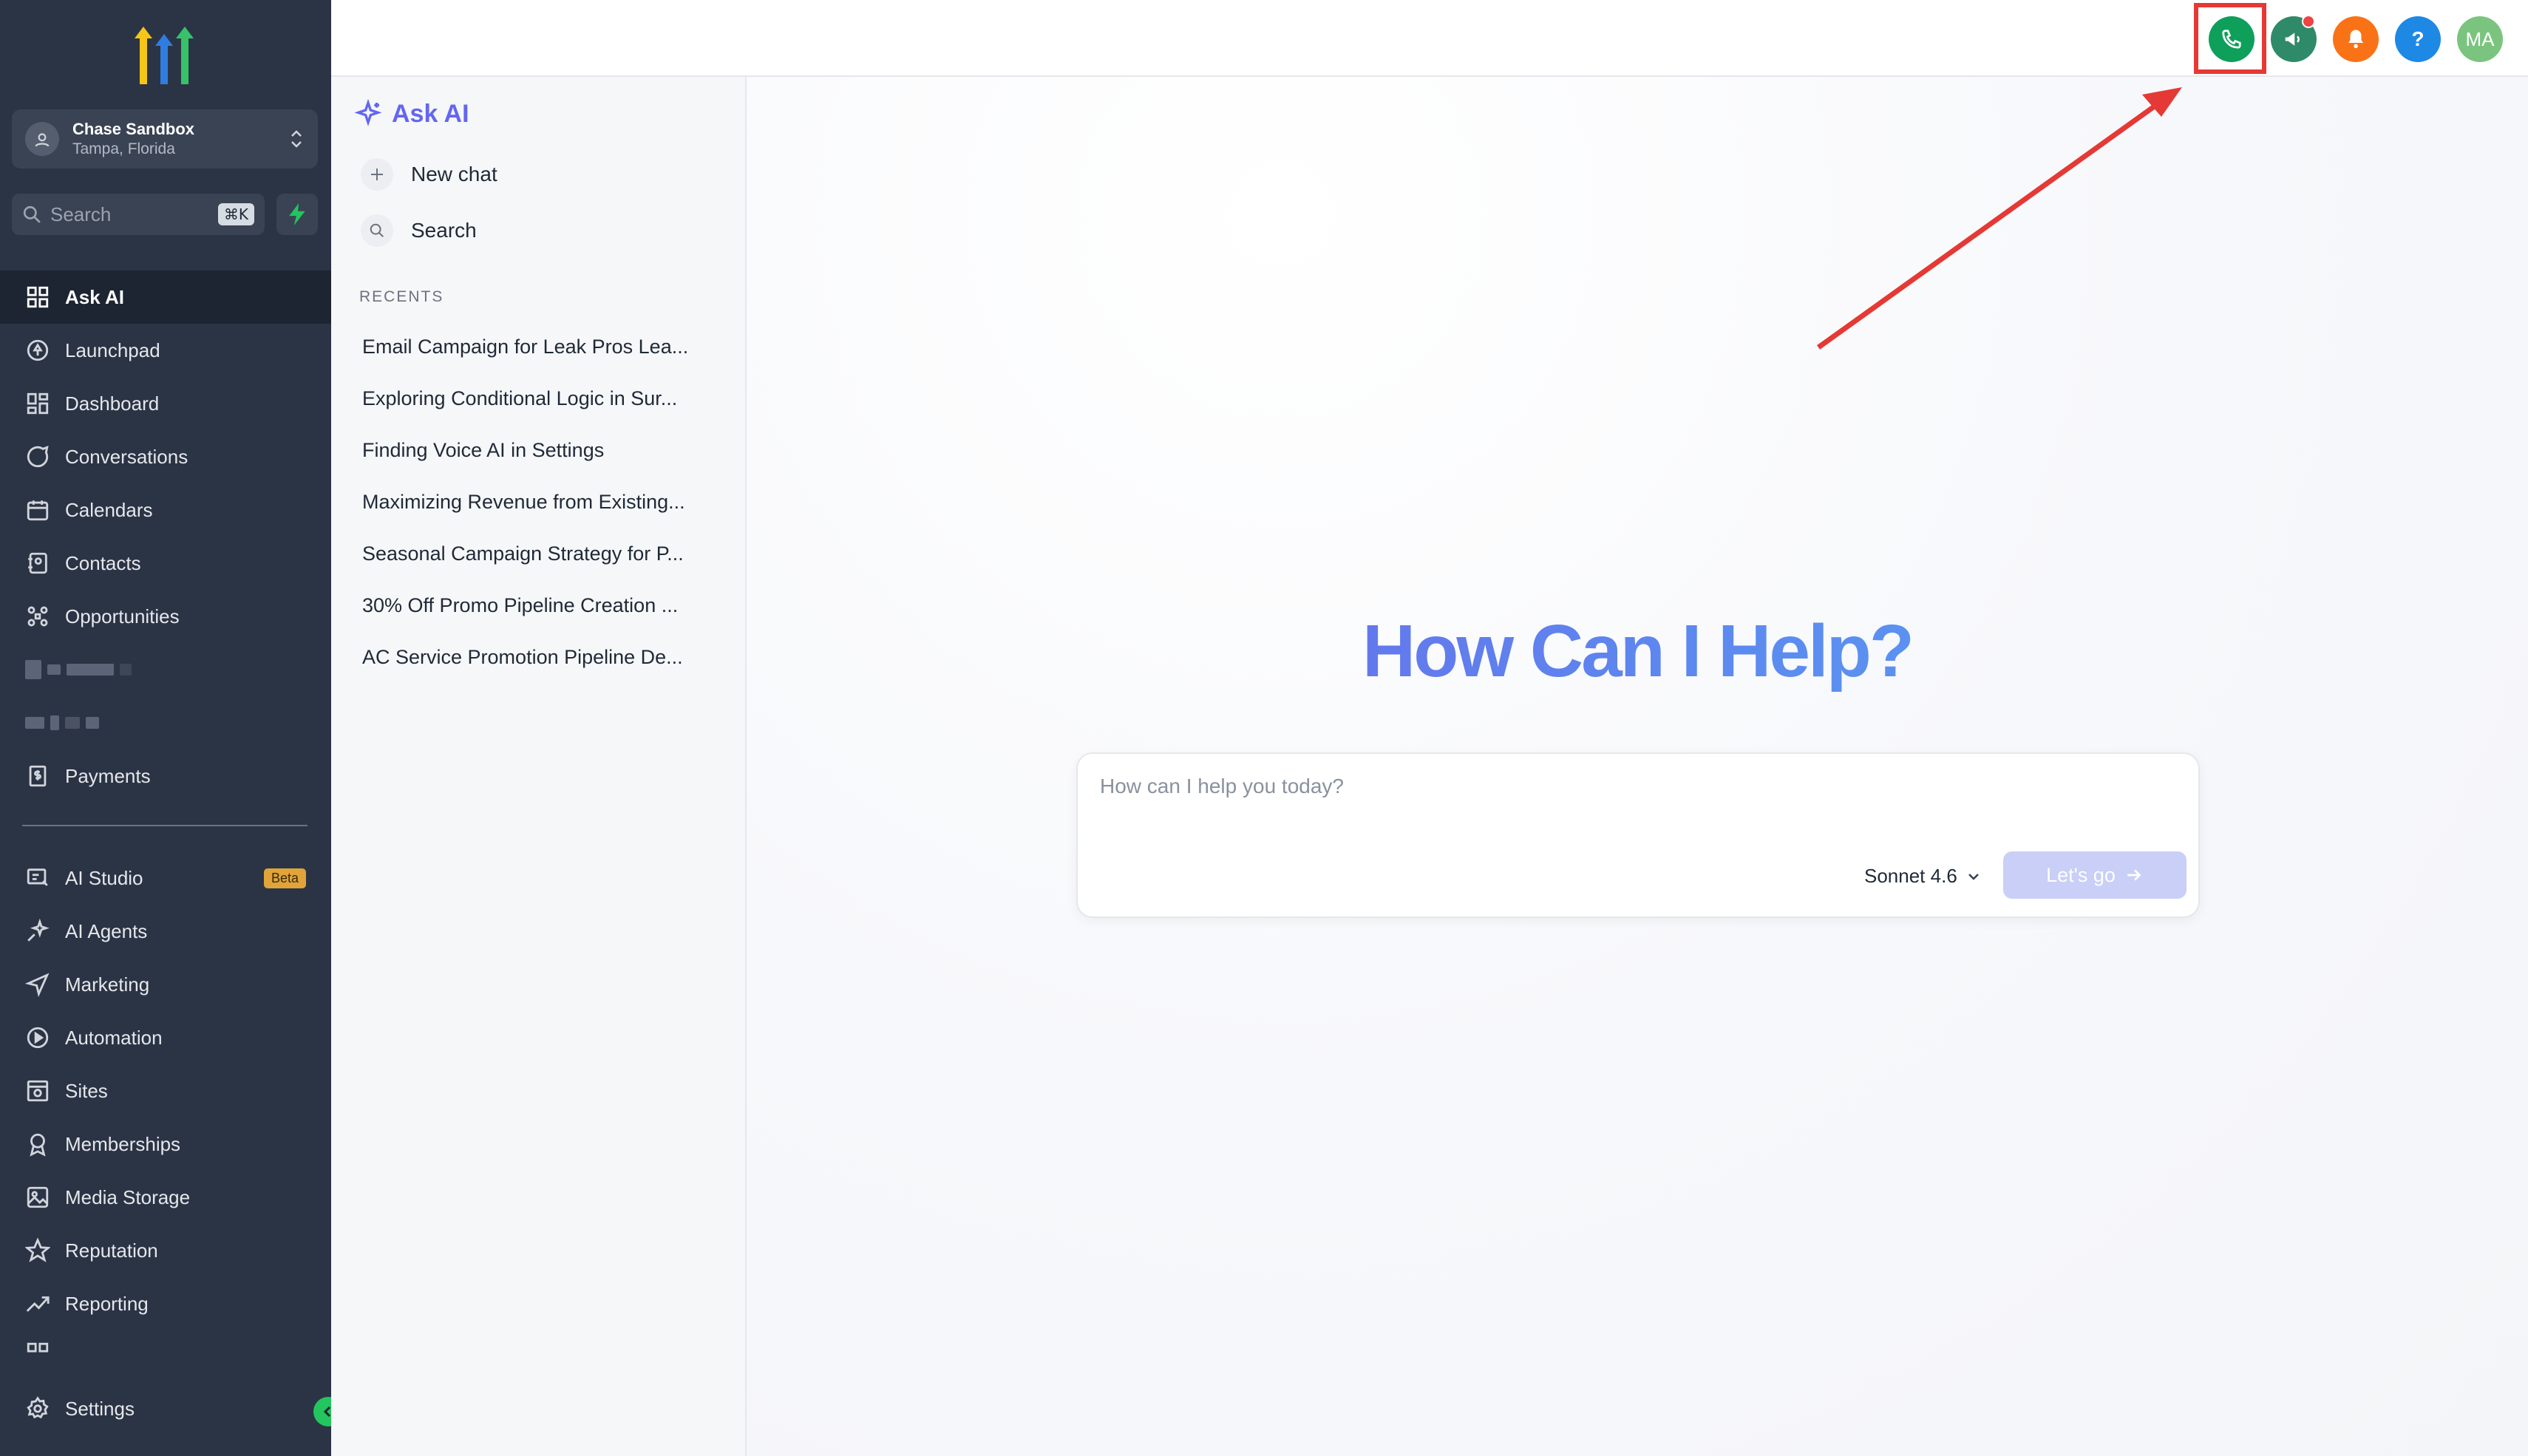 This screenshot has width=2528, height=1456. I want to click on notification-dot, so click(2308, 21).